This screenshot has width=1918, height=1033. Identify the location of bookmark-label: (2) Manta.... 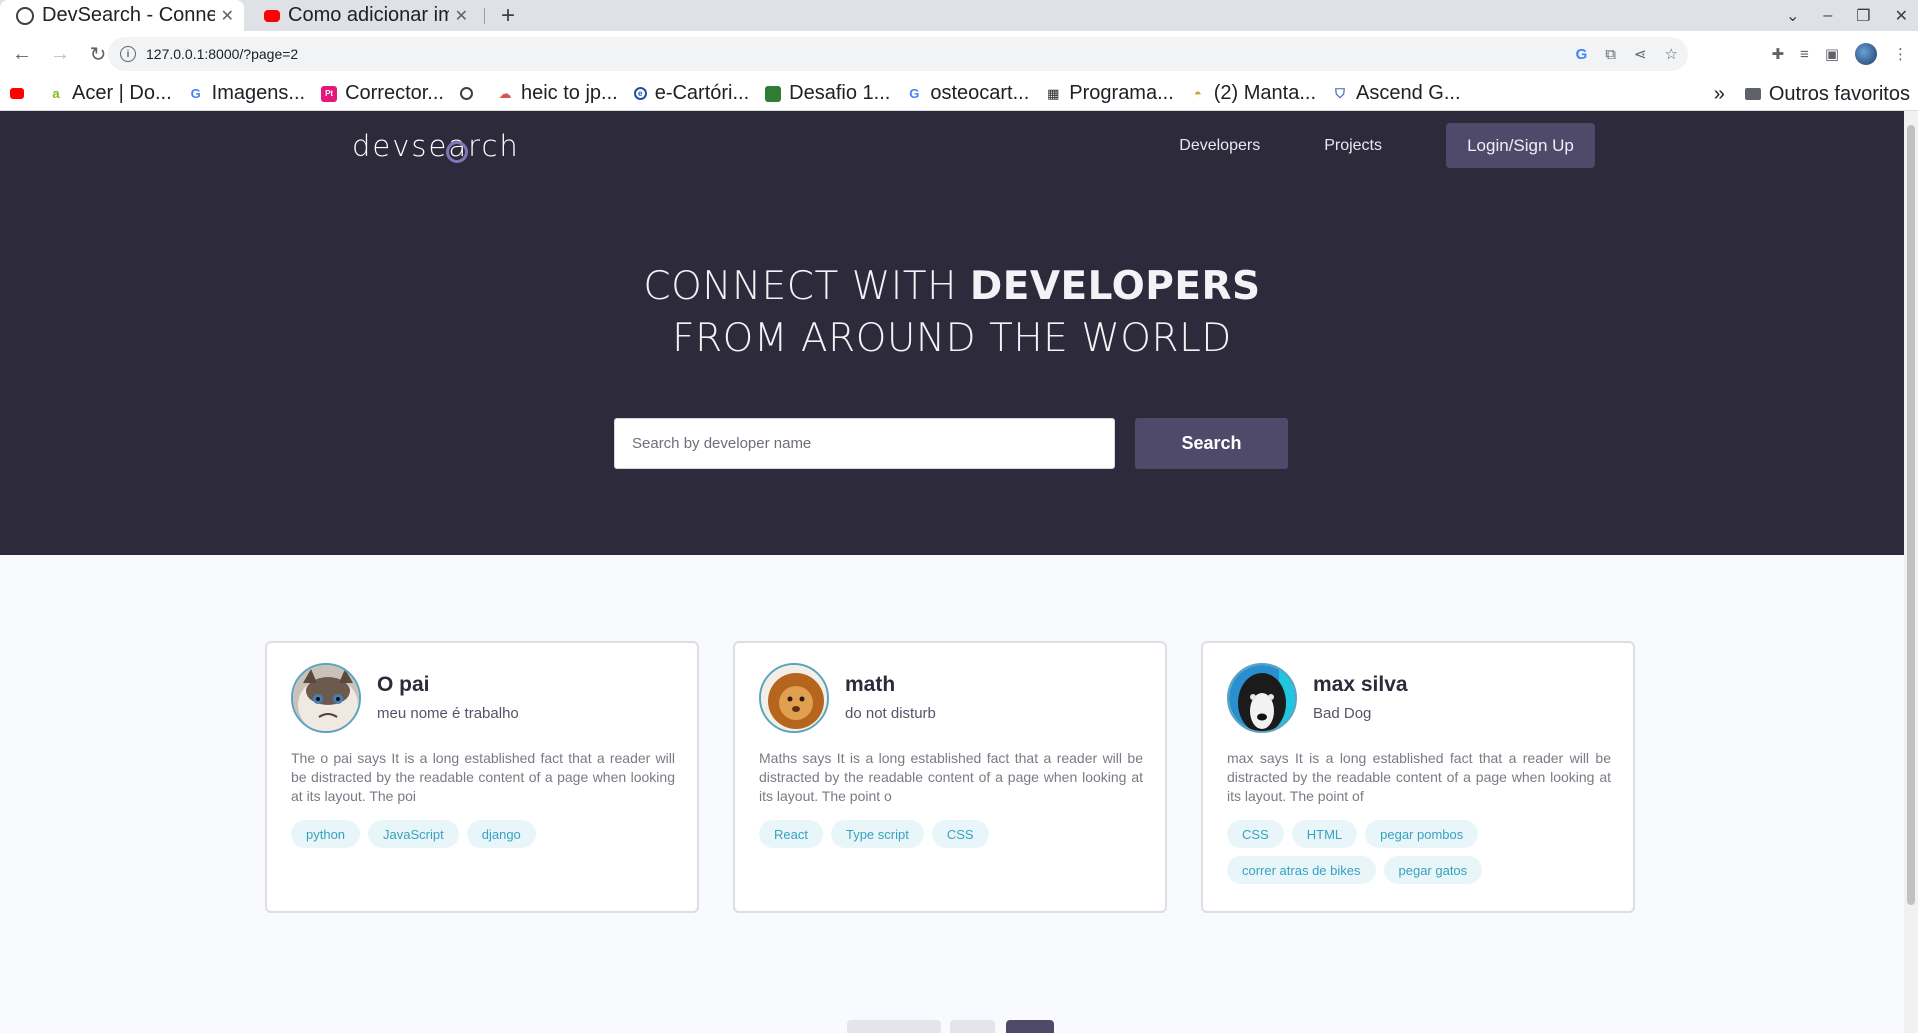
(1265, 93).